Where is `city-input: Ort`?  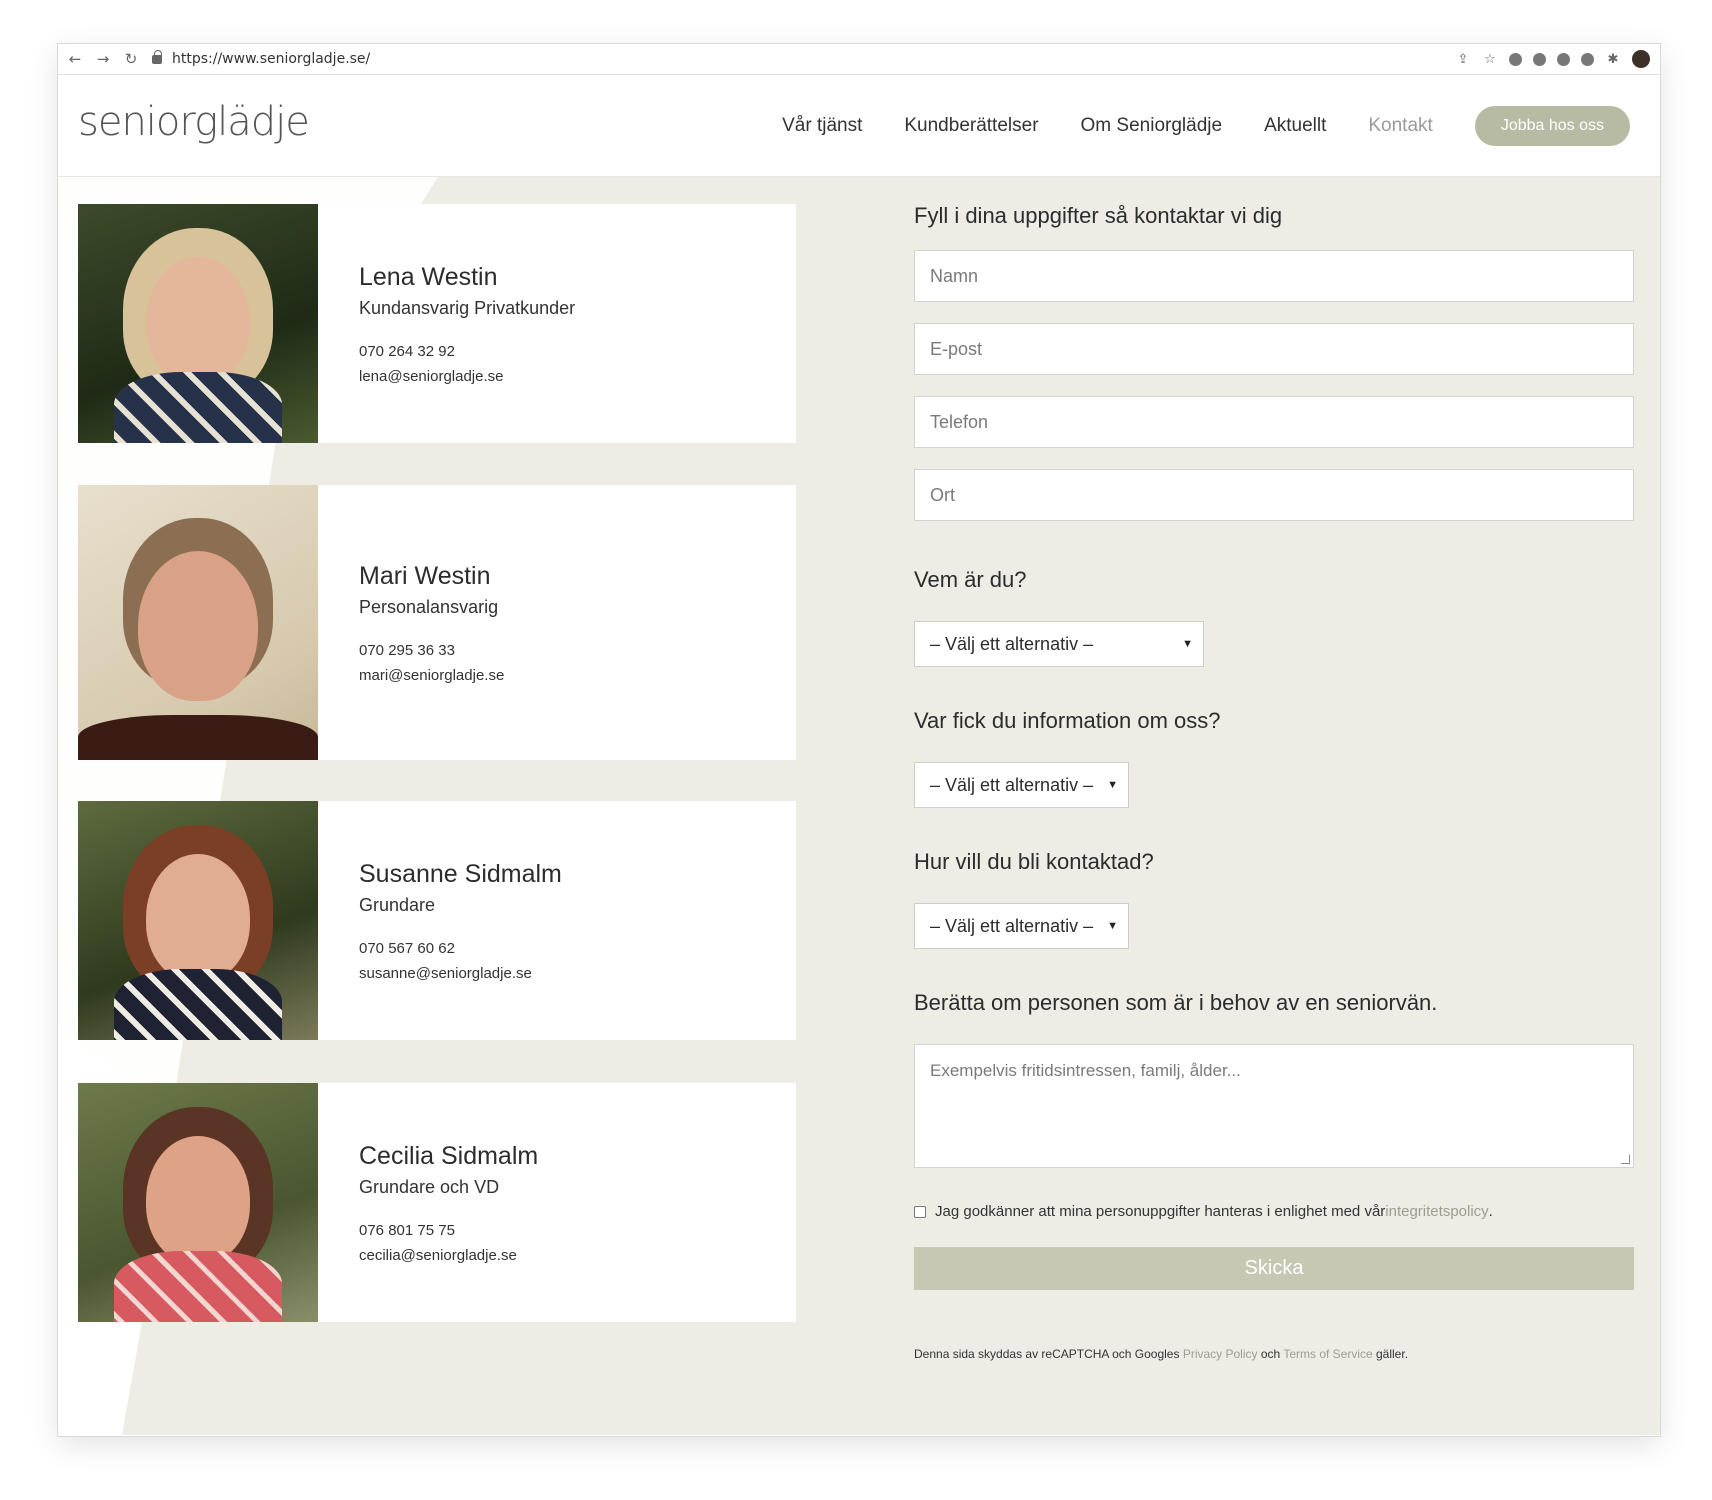
city-input: Ort is located at coordinates (1274, 495).